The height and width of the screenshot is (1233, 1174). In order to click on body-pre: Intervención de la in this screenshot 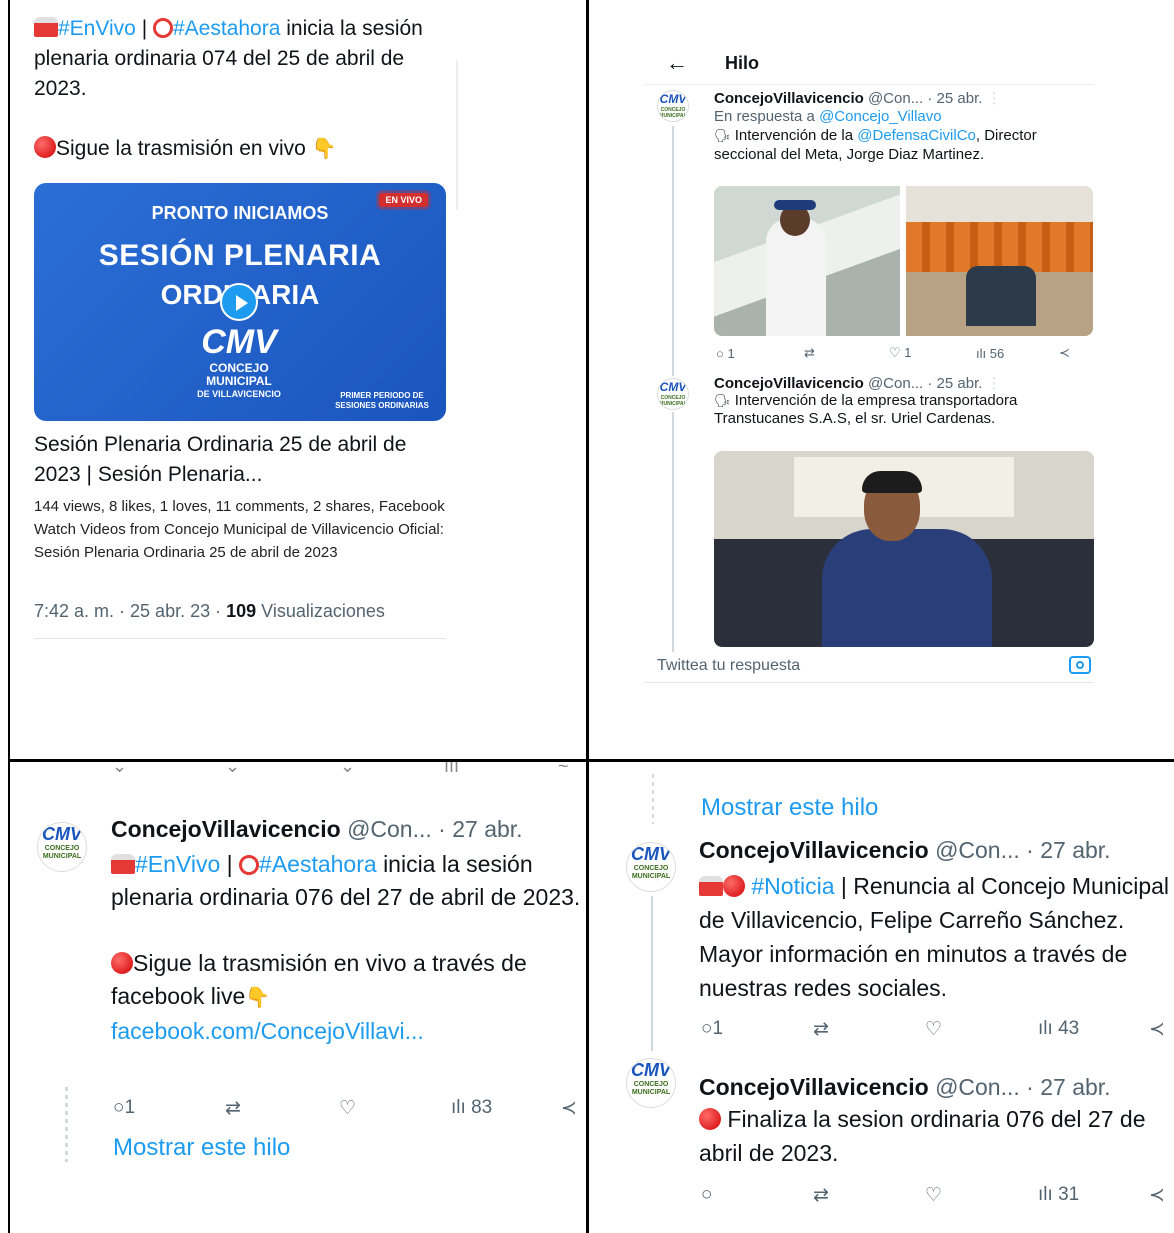, I will do `click(794, 135)`.